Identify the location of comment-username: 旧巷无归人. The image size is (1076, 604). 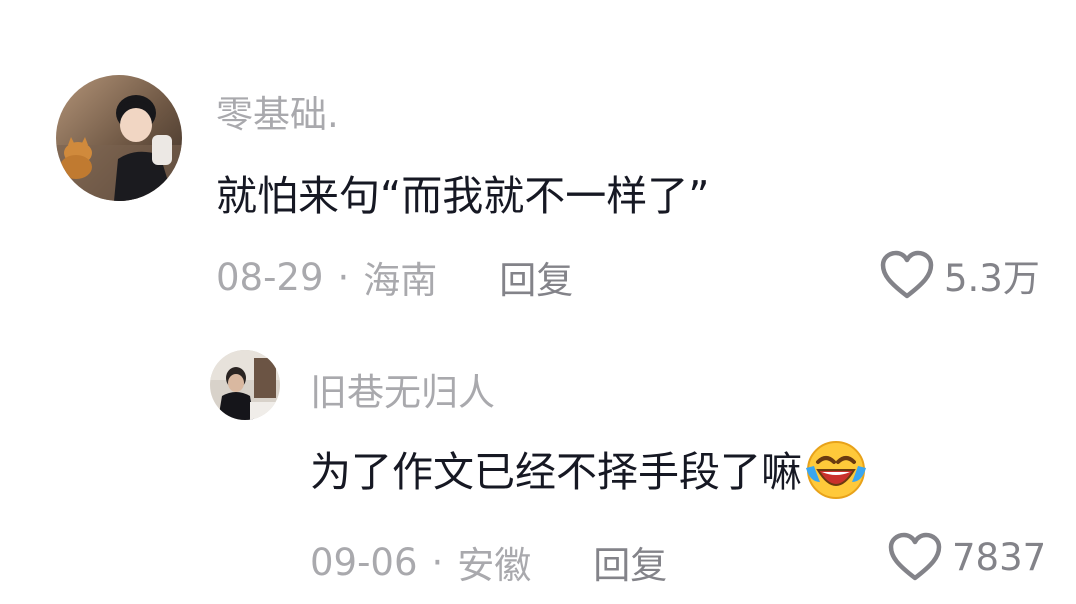
(402, 389).